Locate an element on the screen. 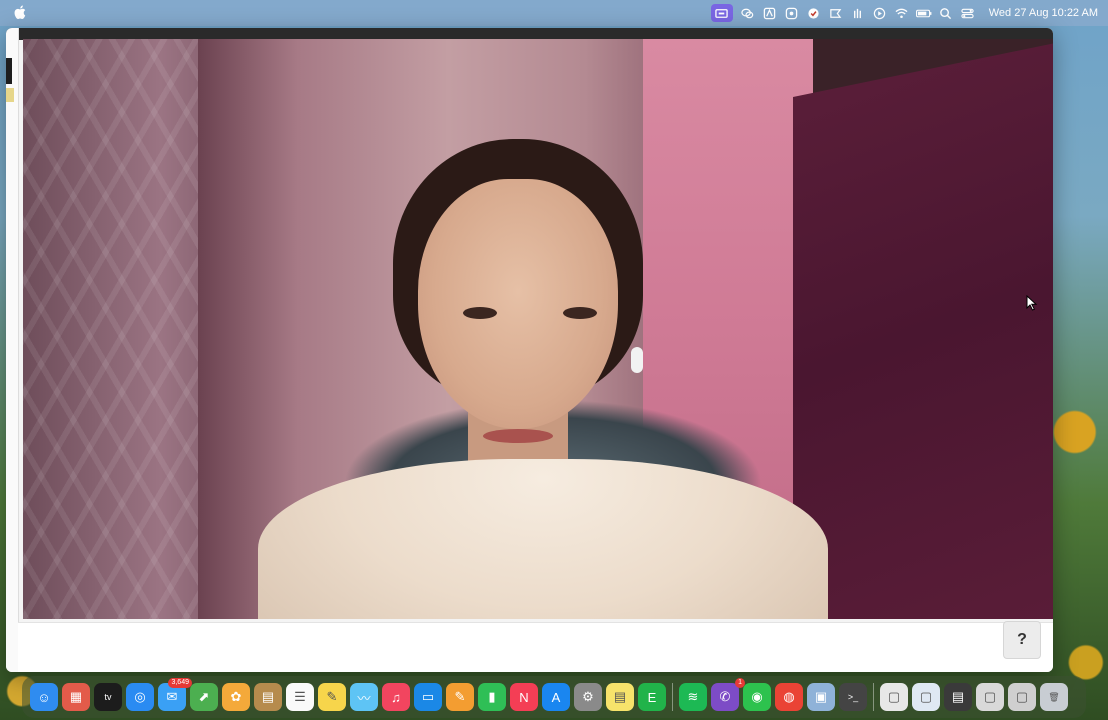 The width and height of the screenshot is (1108, 720). dock: ☺ ▦ tv ◎ ✉ 3,649 ⬈ ✿ ▤ ☰ ✎ 〰 ♫ ▭ ✎ ▮ N A ⚙ ▤ E ≋ ✆ 1 ◉ ◍ ▣ >_ ▢ ▢ ▤ ▢ ▢ 🗑 is located at coordinates (554, 697).